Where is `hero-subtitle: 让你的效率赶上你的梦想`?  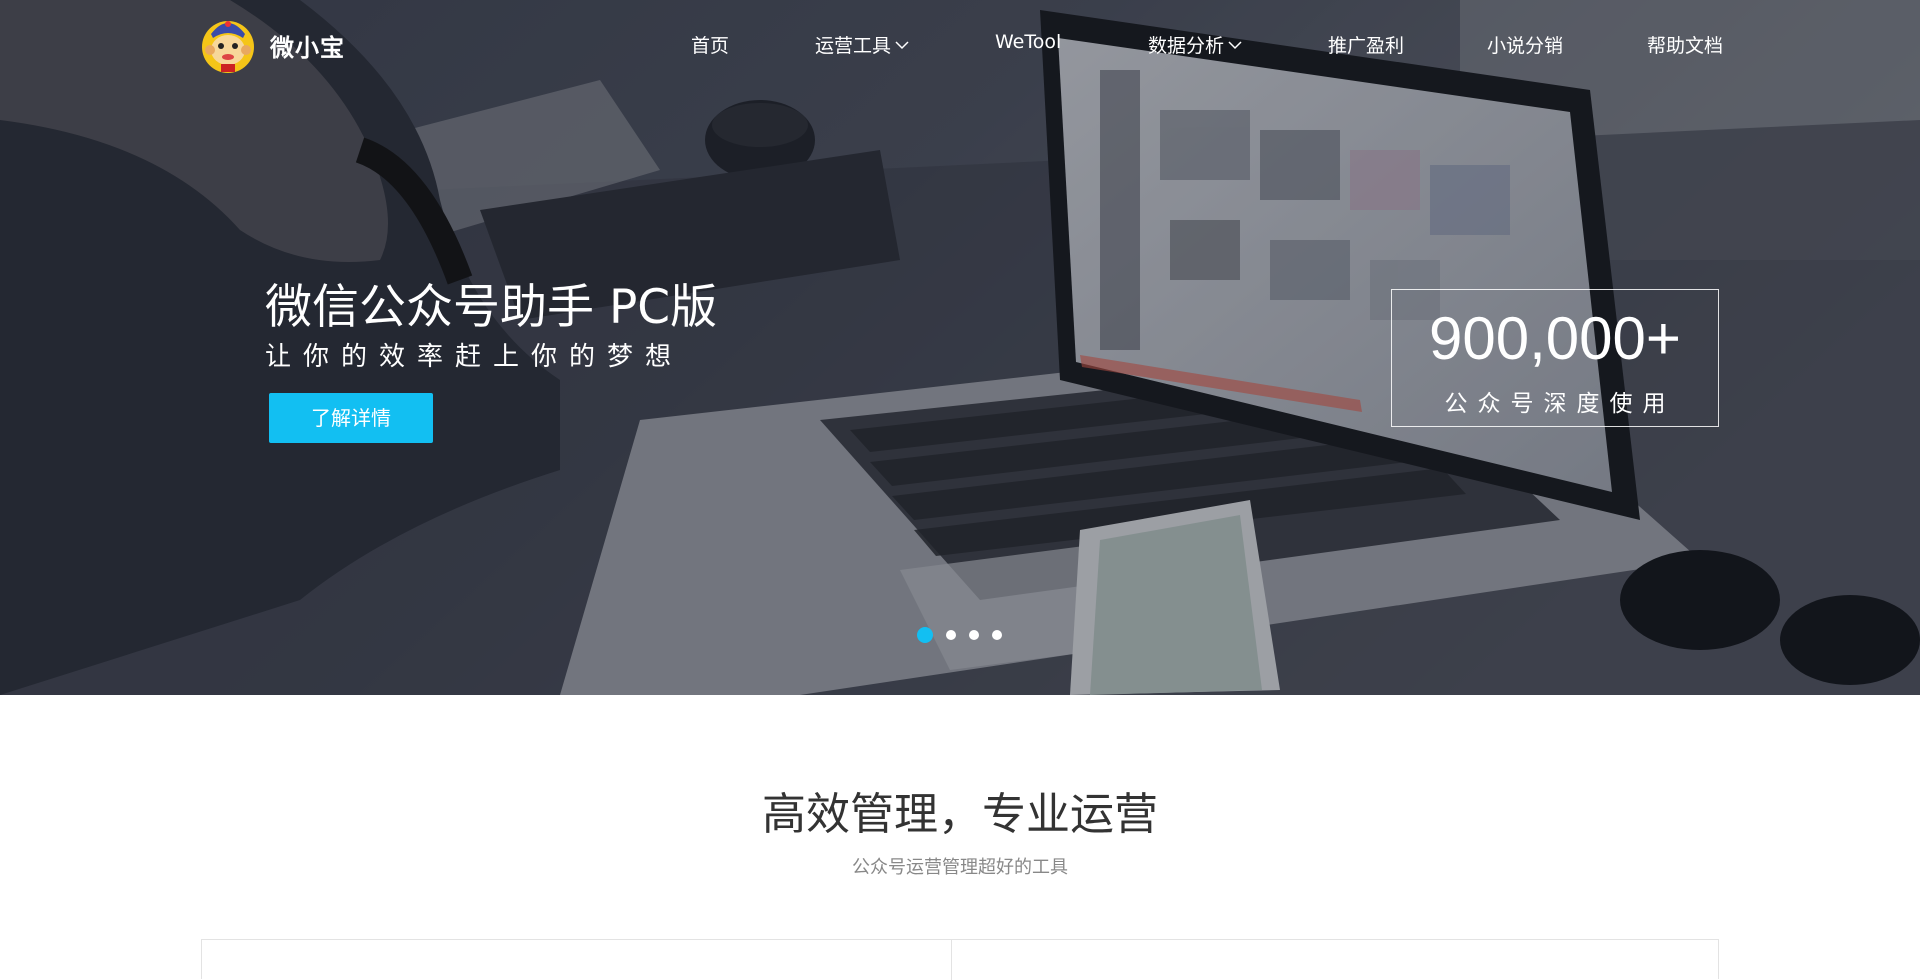 hero-subtitle: 让你的效率赶上你的梦想 is located at coordinates (474, 357).